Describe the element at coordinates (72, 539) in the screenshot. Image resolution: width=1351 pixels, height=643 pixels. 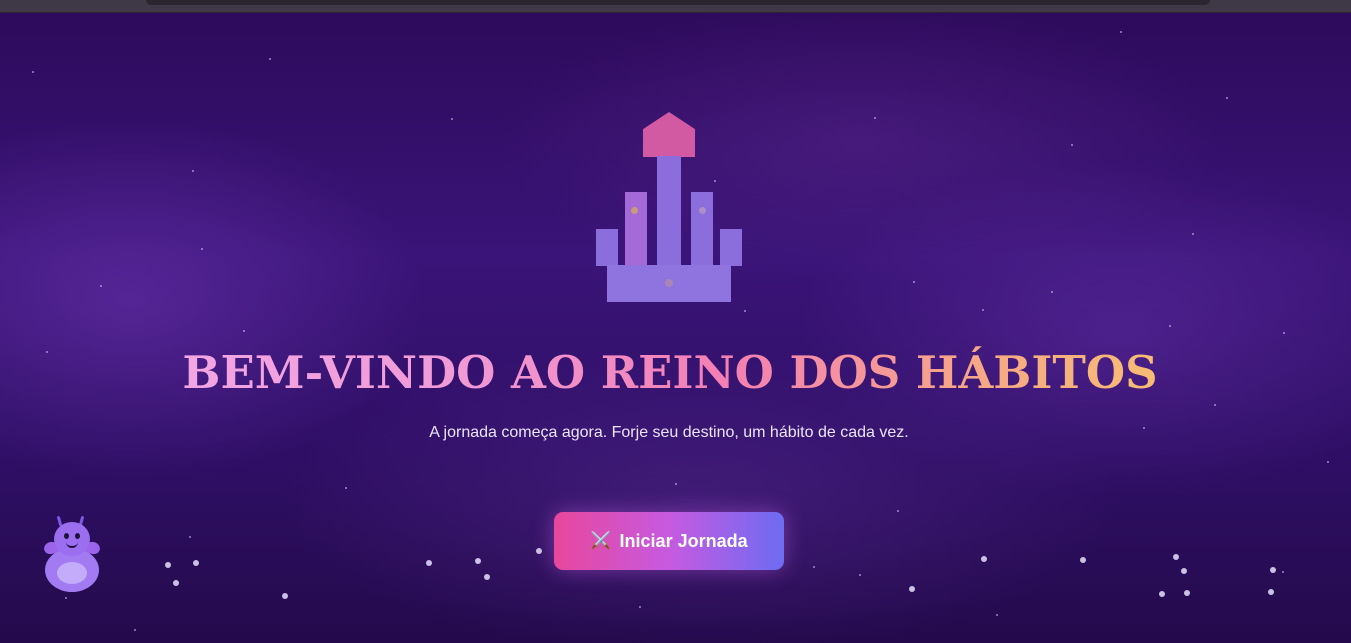
I see `mascot-head` at that location.